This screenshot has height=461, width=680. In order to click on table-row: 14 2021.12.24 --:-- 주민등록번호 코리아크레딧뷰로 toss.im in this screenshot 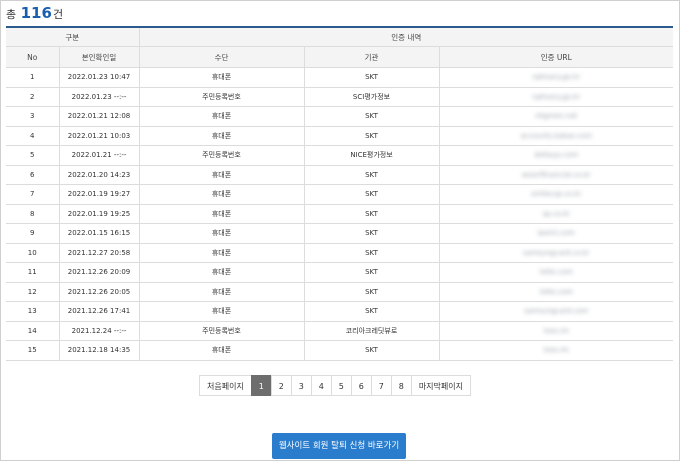, I will do `click(340, 330)`.